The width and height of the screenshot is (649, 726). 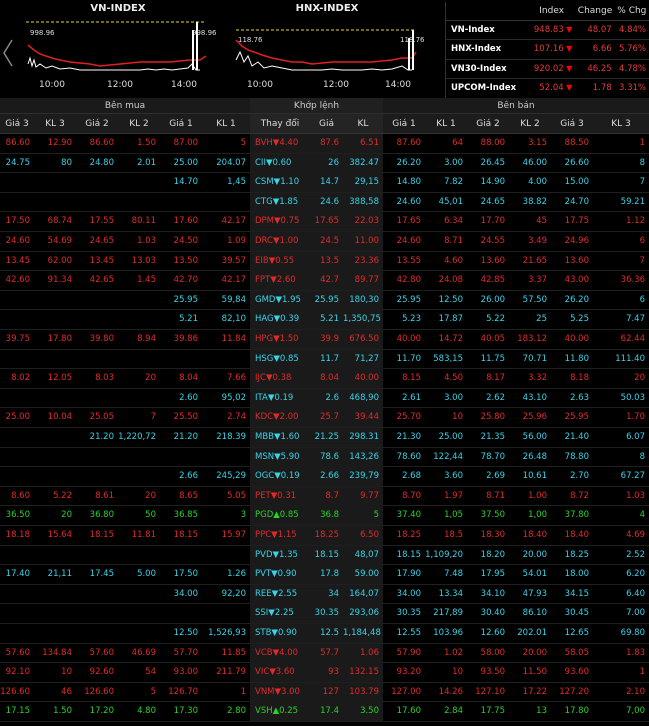 What do you see at coordinates (280, 281) in the screenshot?
I see `stock-symbol: FPT▼2.60` at bounding box center [280, 281].